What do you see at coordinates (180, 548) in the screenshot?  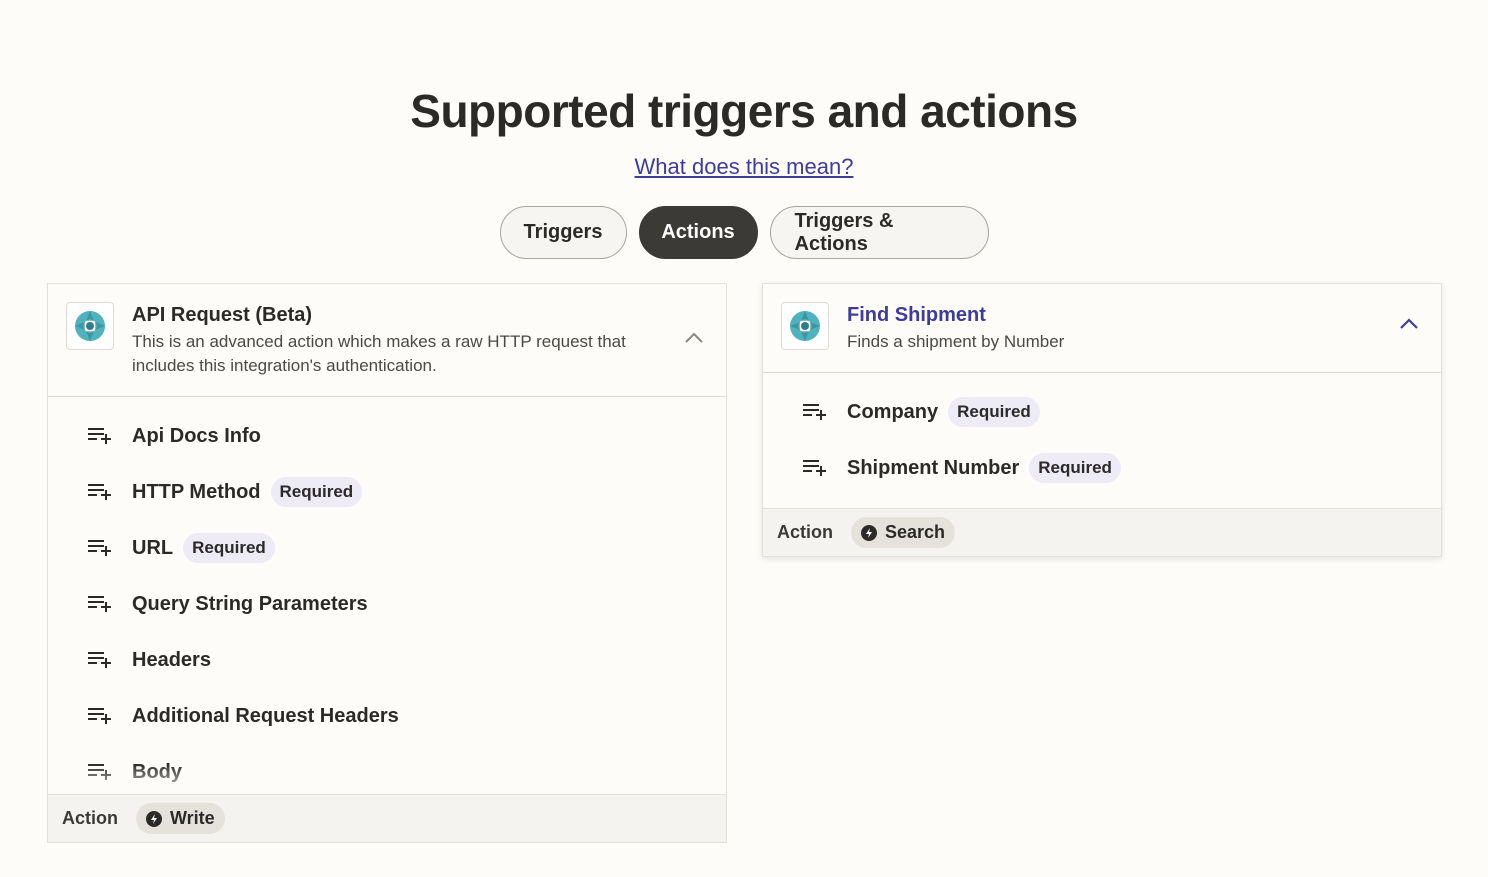 I see `list-item: URL Required` at bounding box center [180, 548].